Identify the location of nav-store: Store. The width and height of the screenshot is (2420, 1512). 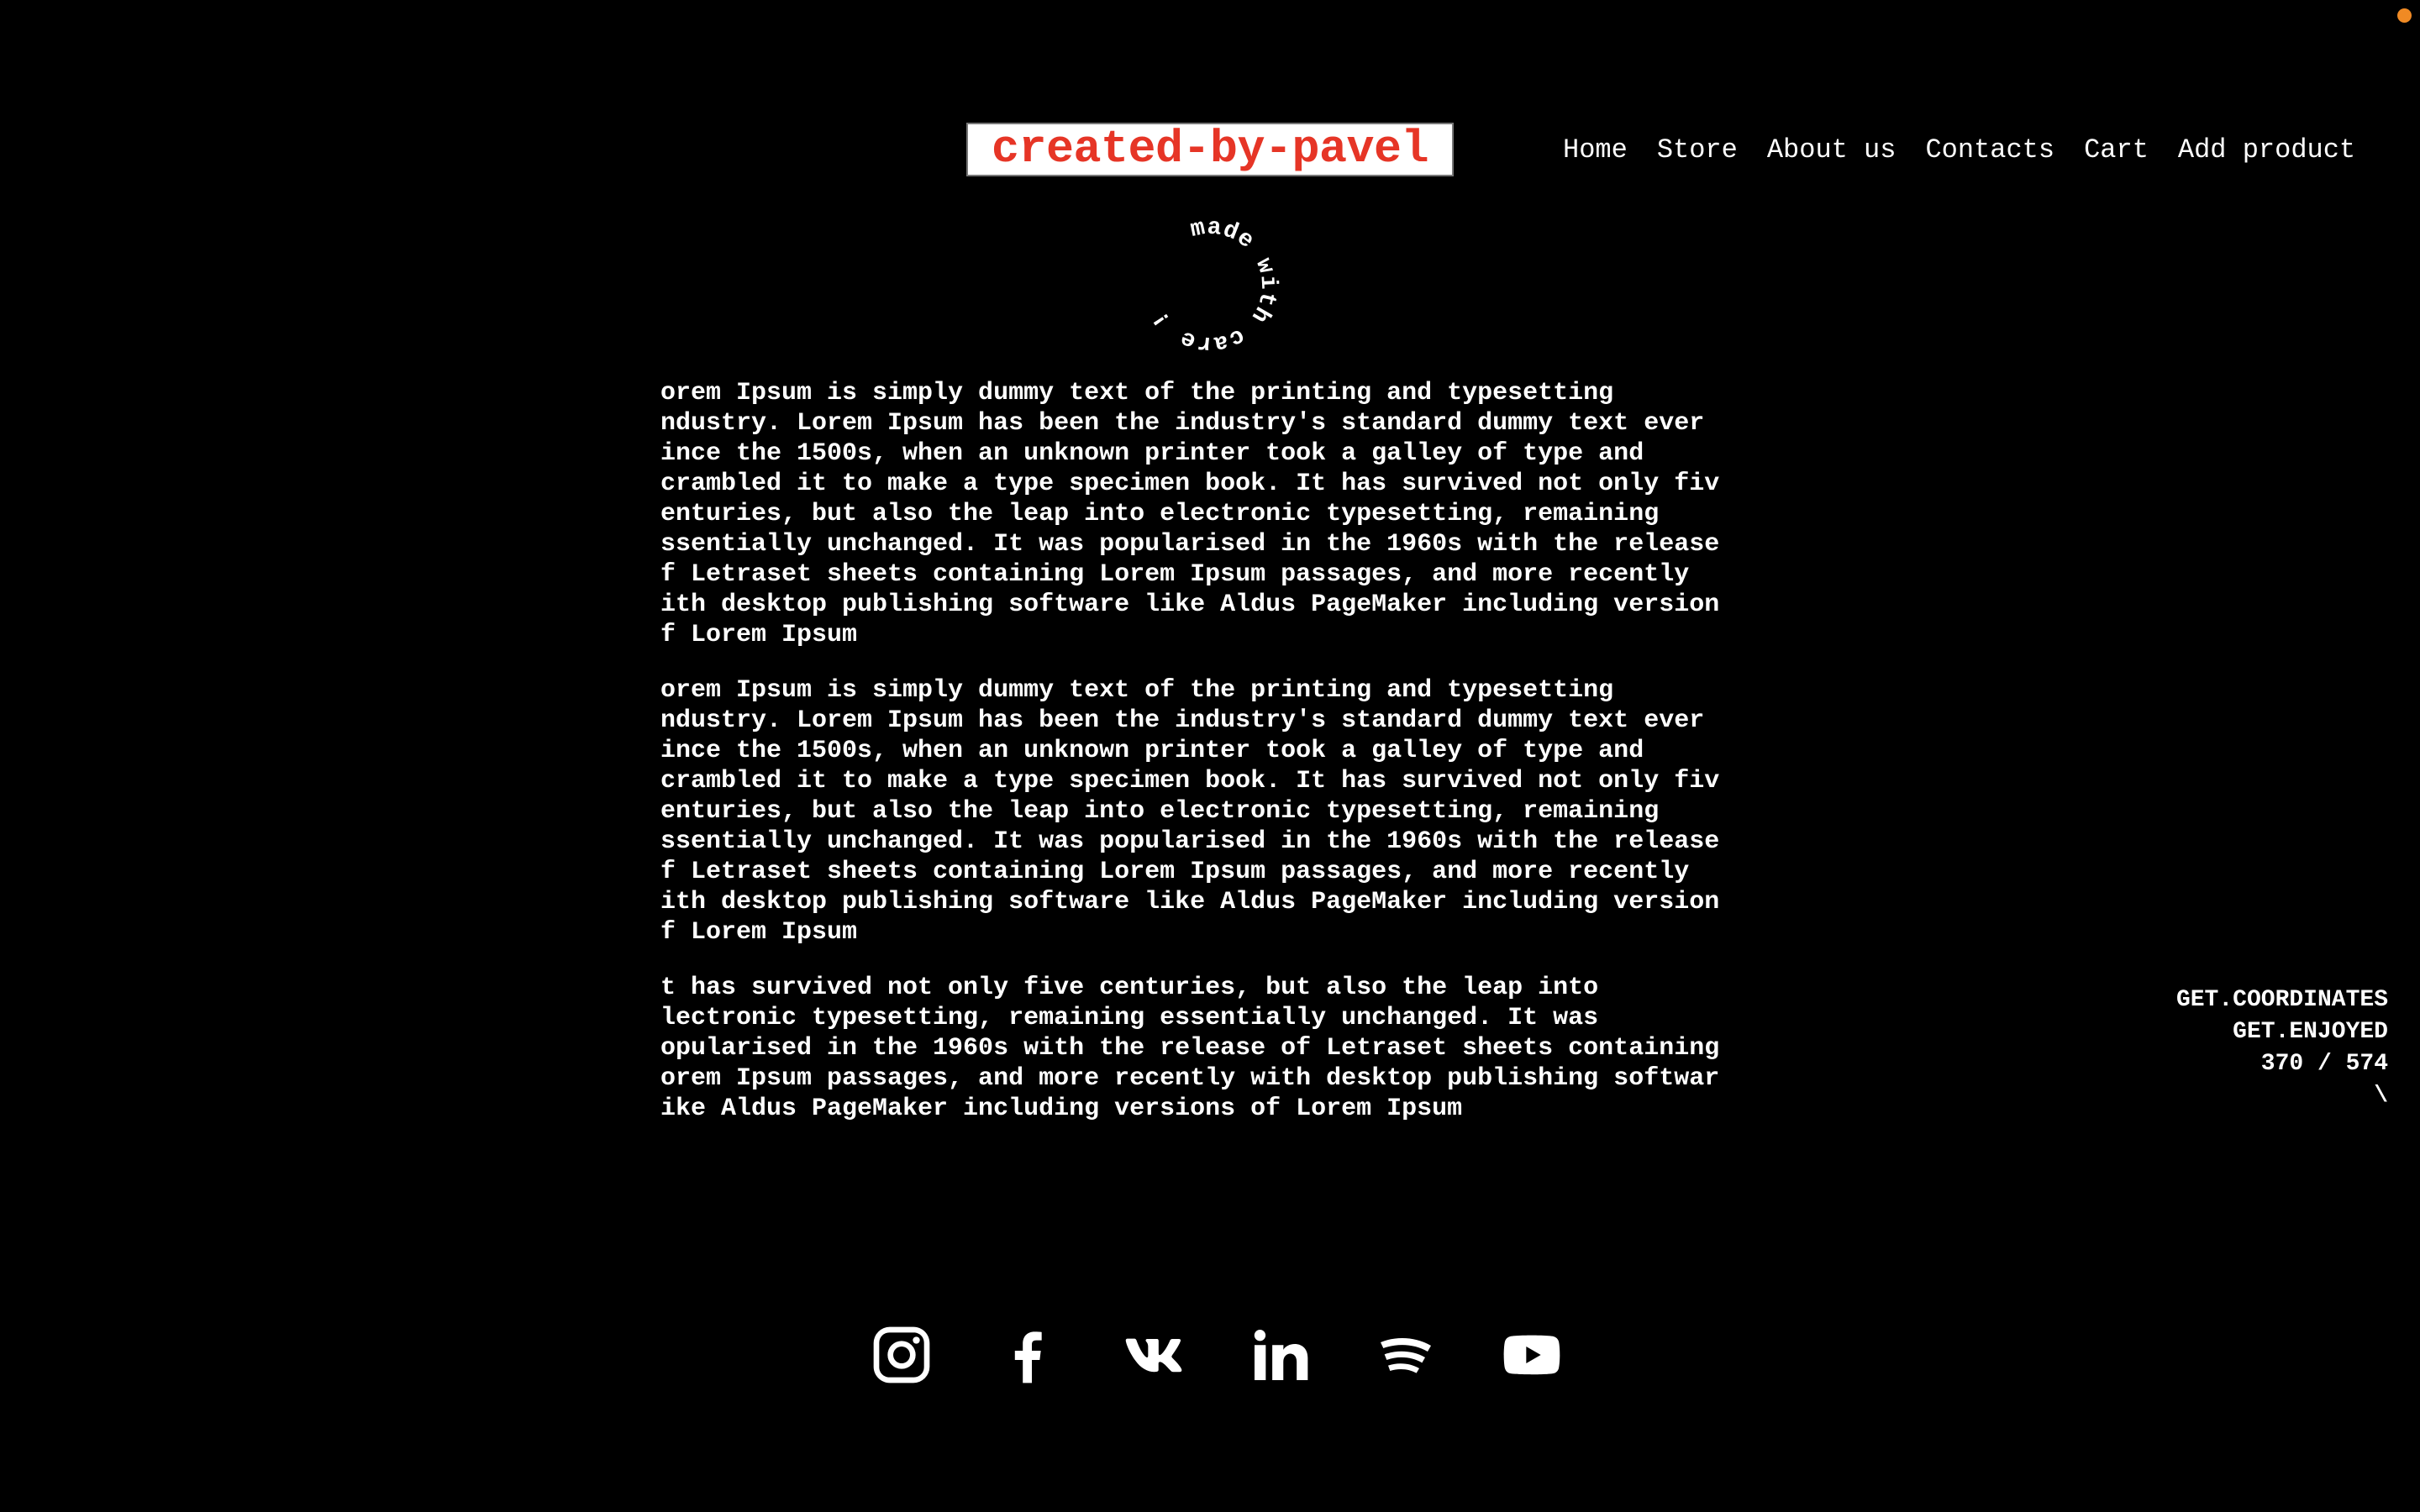
(1697, 149).